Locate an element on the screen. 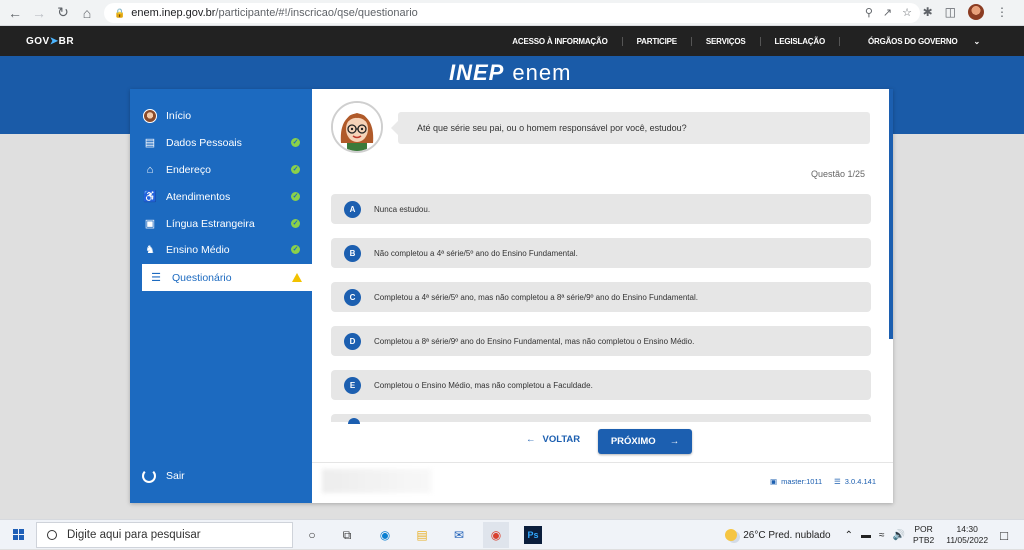  option-letter: D is located at coordinates (352, 341).